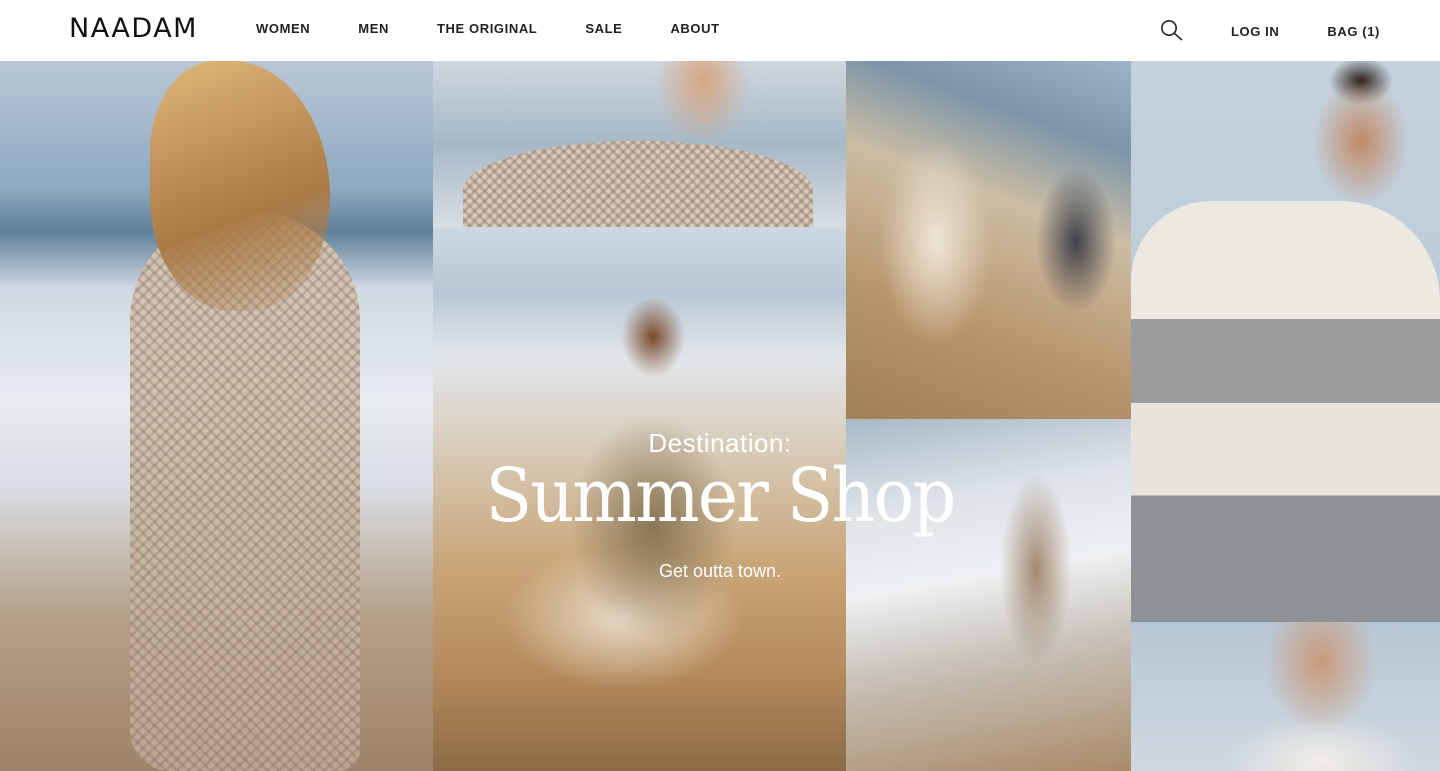 This screenshot has height=771, width=1440. Describe the element at coordinates (638, 184) in the screenshot. I see `knit-sweater-shape` at that location.